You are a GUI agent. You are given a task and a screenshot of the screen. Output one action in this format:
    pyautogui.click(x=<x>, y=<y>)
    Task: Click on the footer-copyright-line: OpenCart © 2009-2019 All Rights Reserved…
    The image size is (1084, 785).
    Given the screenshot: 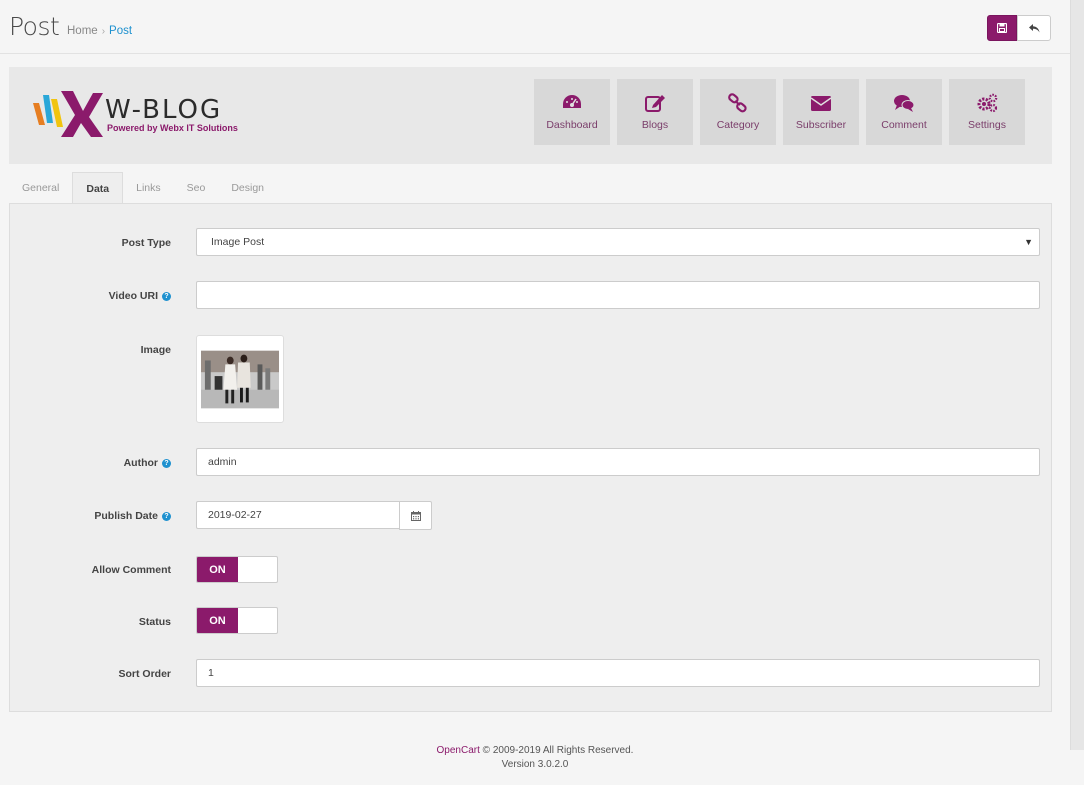 What is the action you would take?
    pyautogui.click(x=535, y=751)
    